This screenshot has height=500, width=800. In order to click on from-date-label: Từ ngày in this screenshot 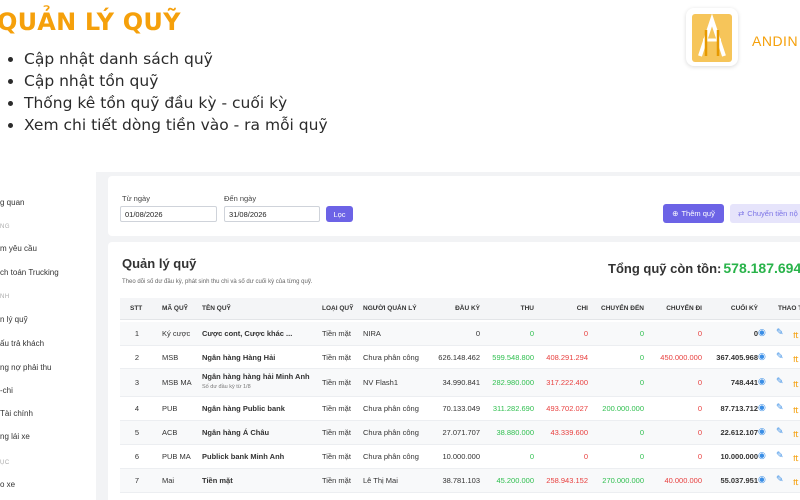, I will do `click(136, 198)`.